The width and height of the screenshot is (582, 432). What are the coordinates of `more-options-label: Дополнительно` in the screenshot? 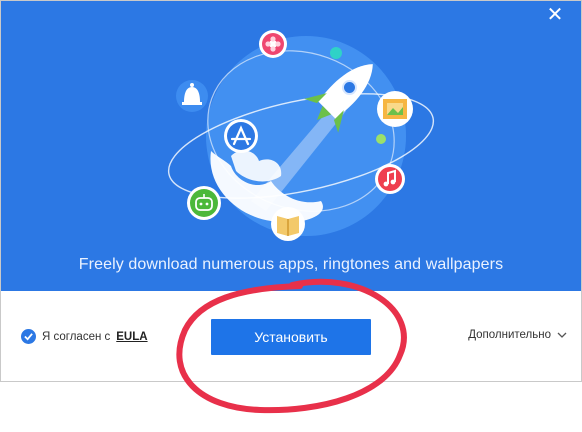 It's located at (509, 335).